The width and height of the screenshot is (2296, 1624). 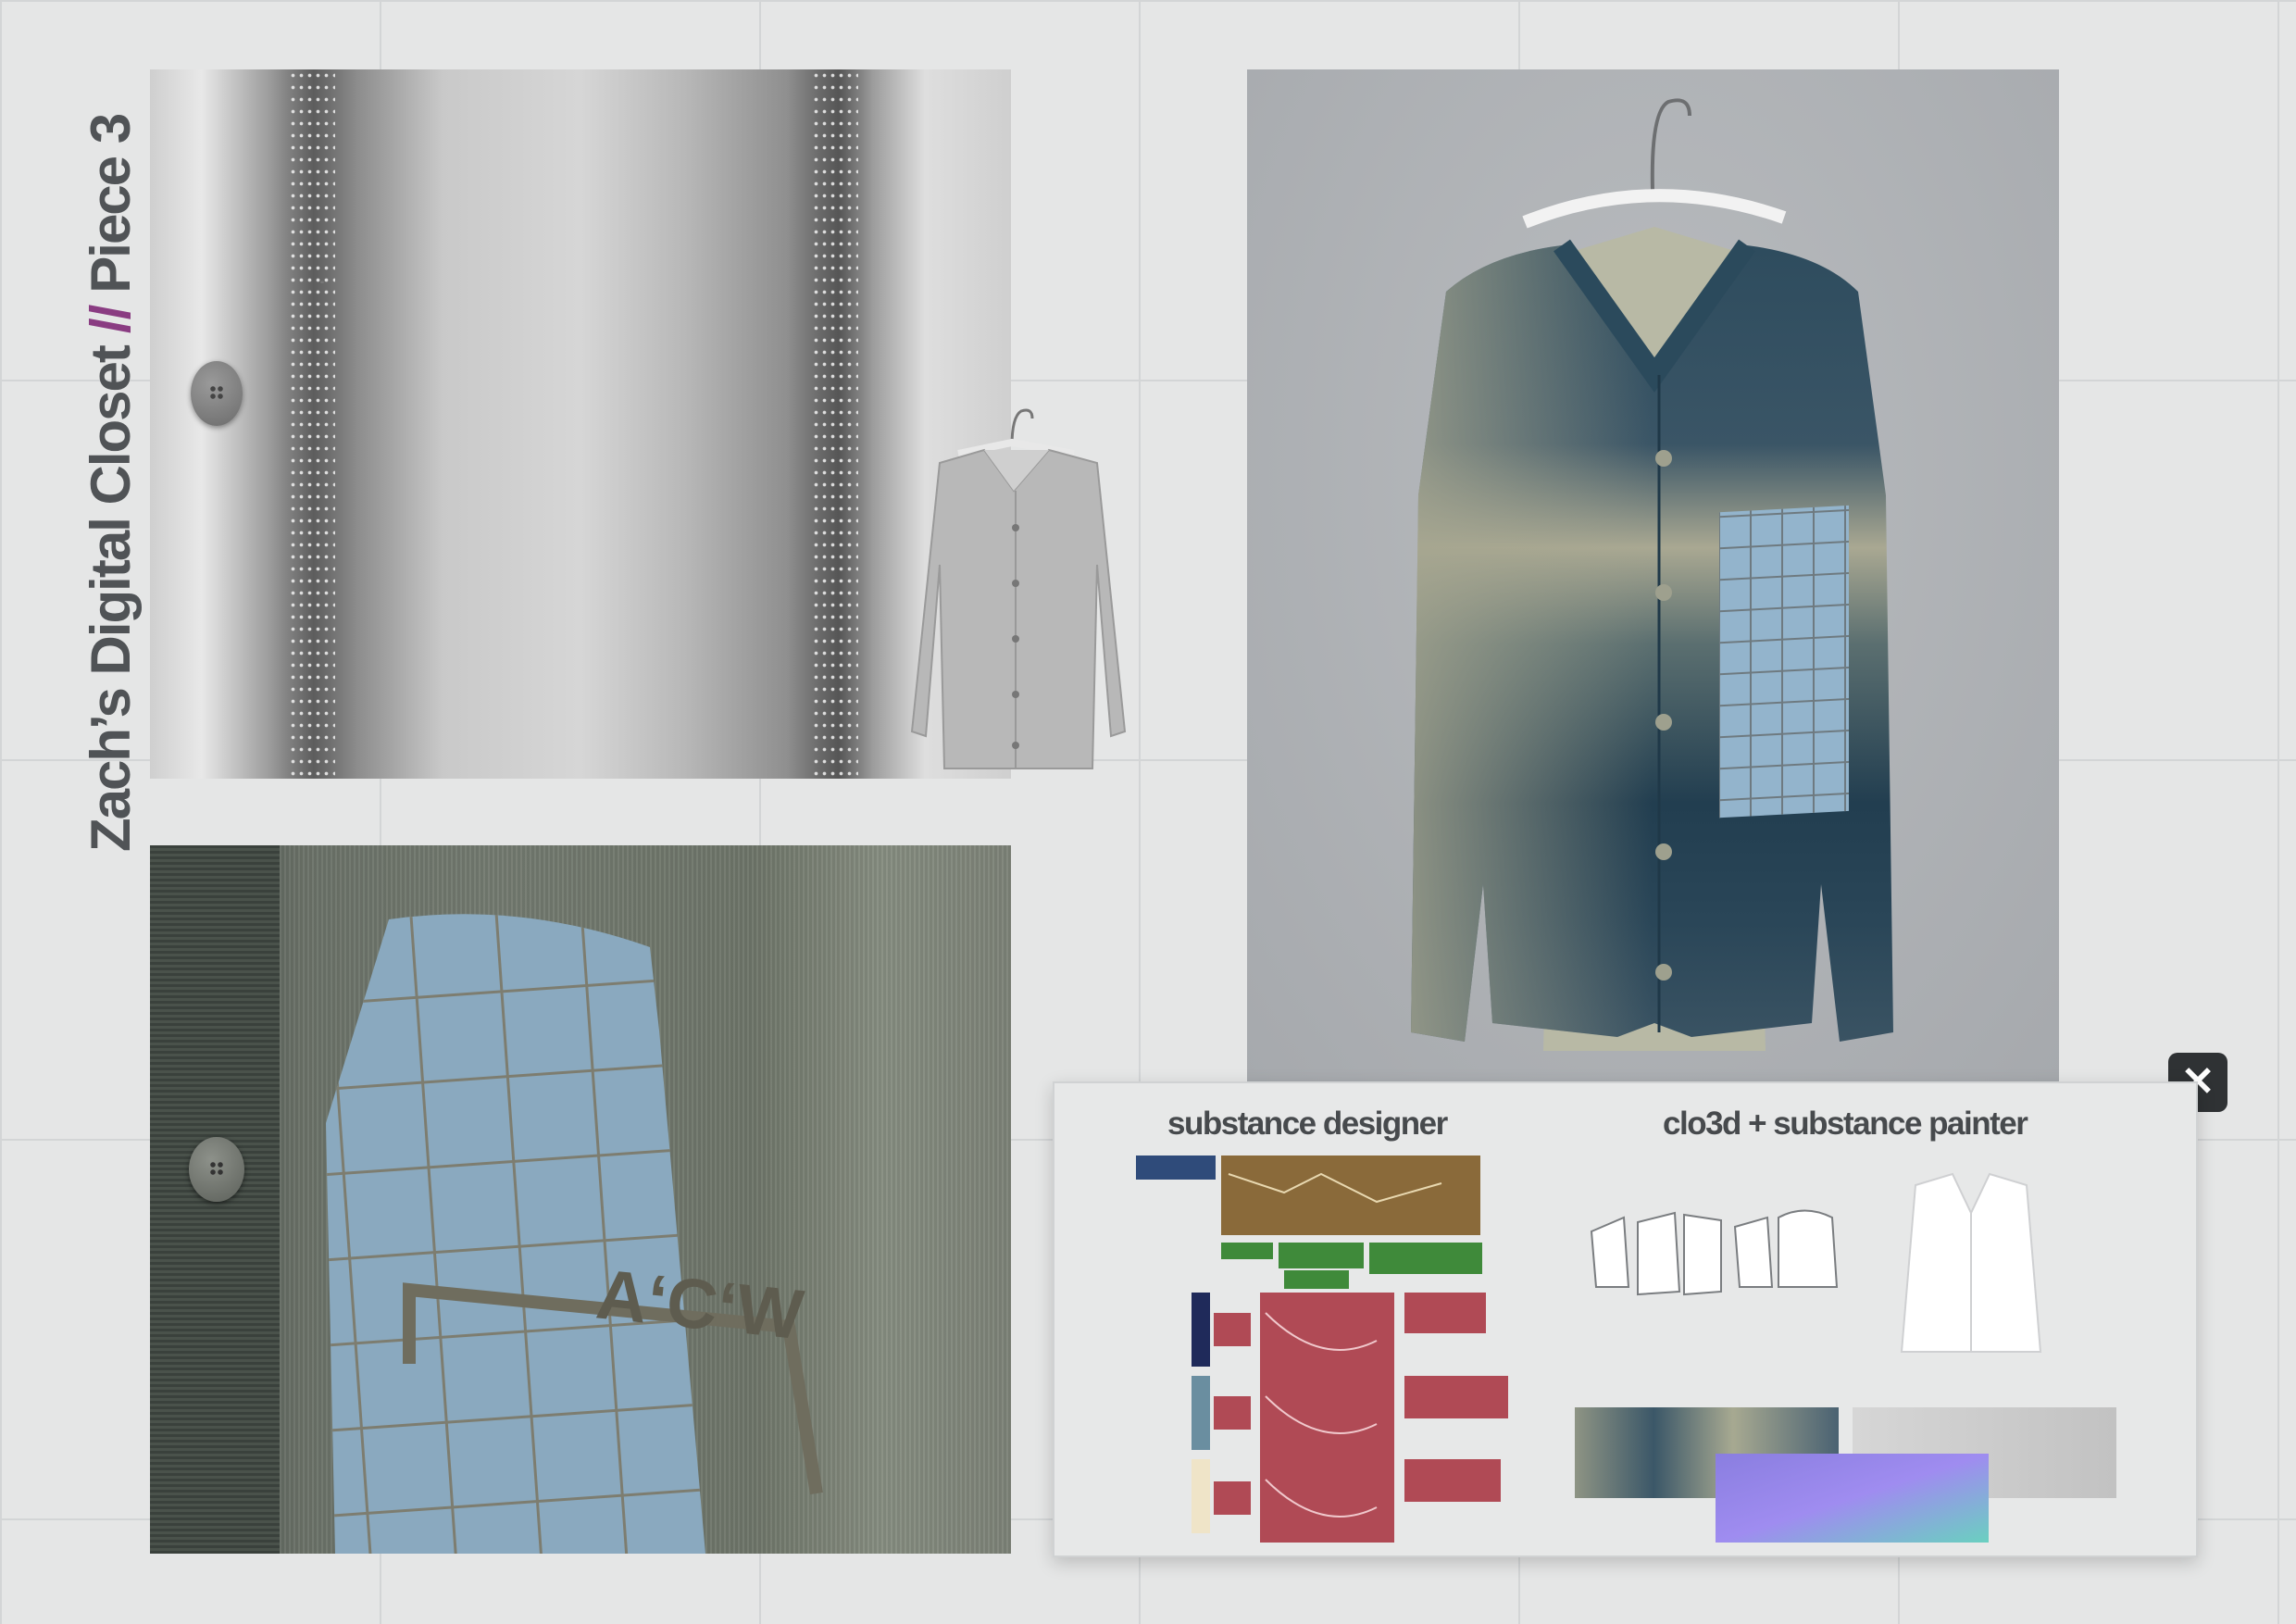 I want to click on cardigan-button, so click(x=217, y=393).